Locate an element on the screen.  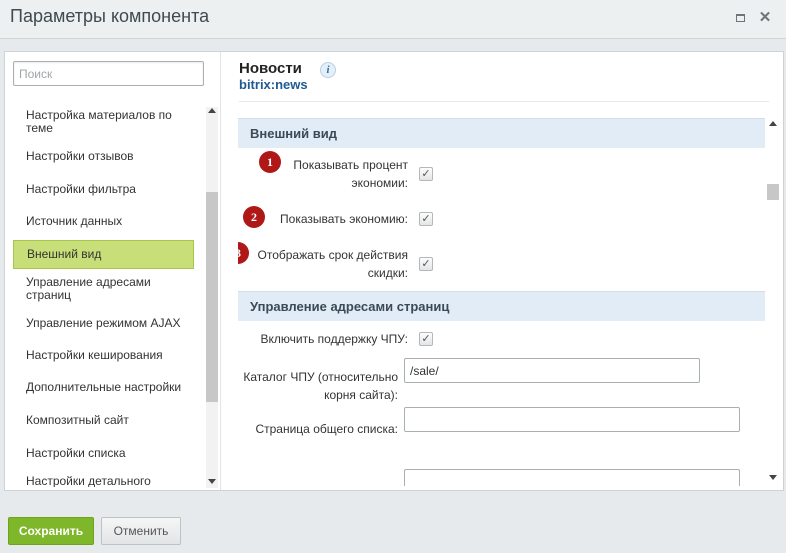
maximize-icon is located at coordinates (740, 18).